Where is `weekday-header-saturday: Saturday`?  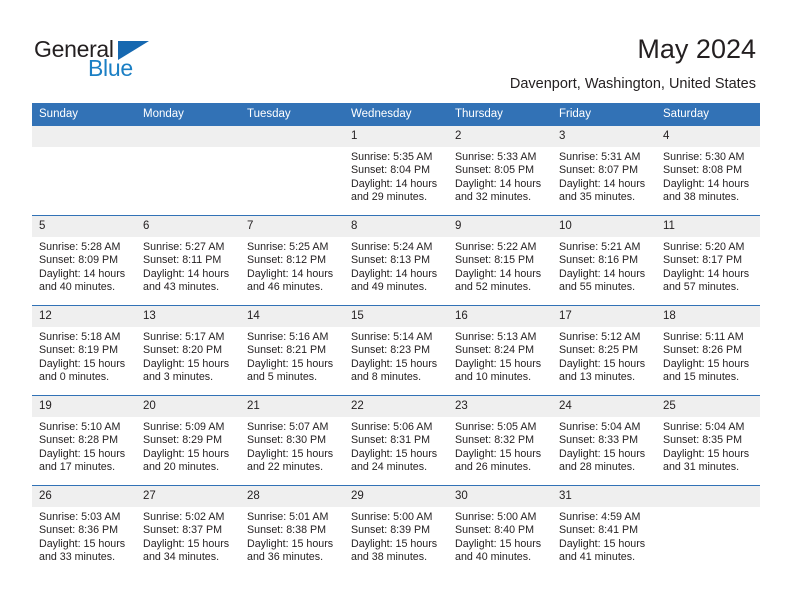 weekday-header-saturday: Saturday is located at coordinates (708, 114).